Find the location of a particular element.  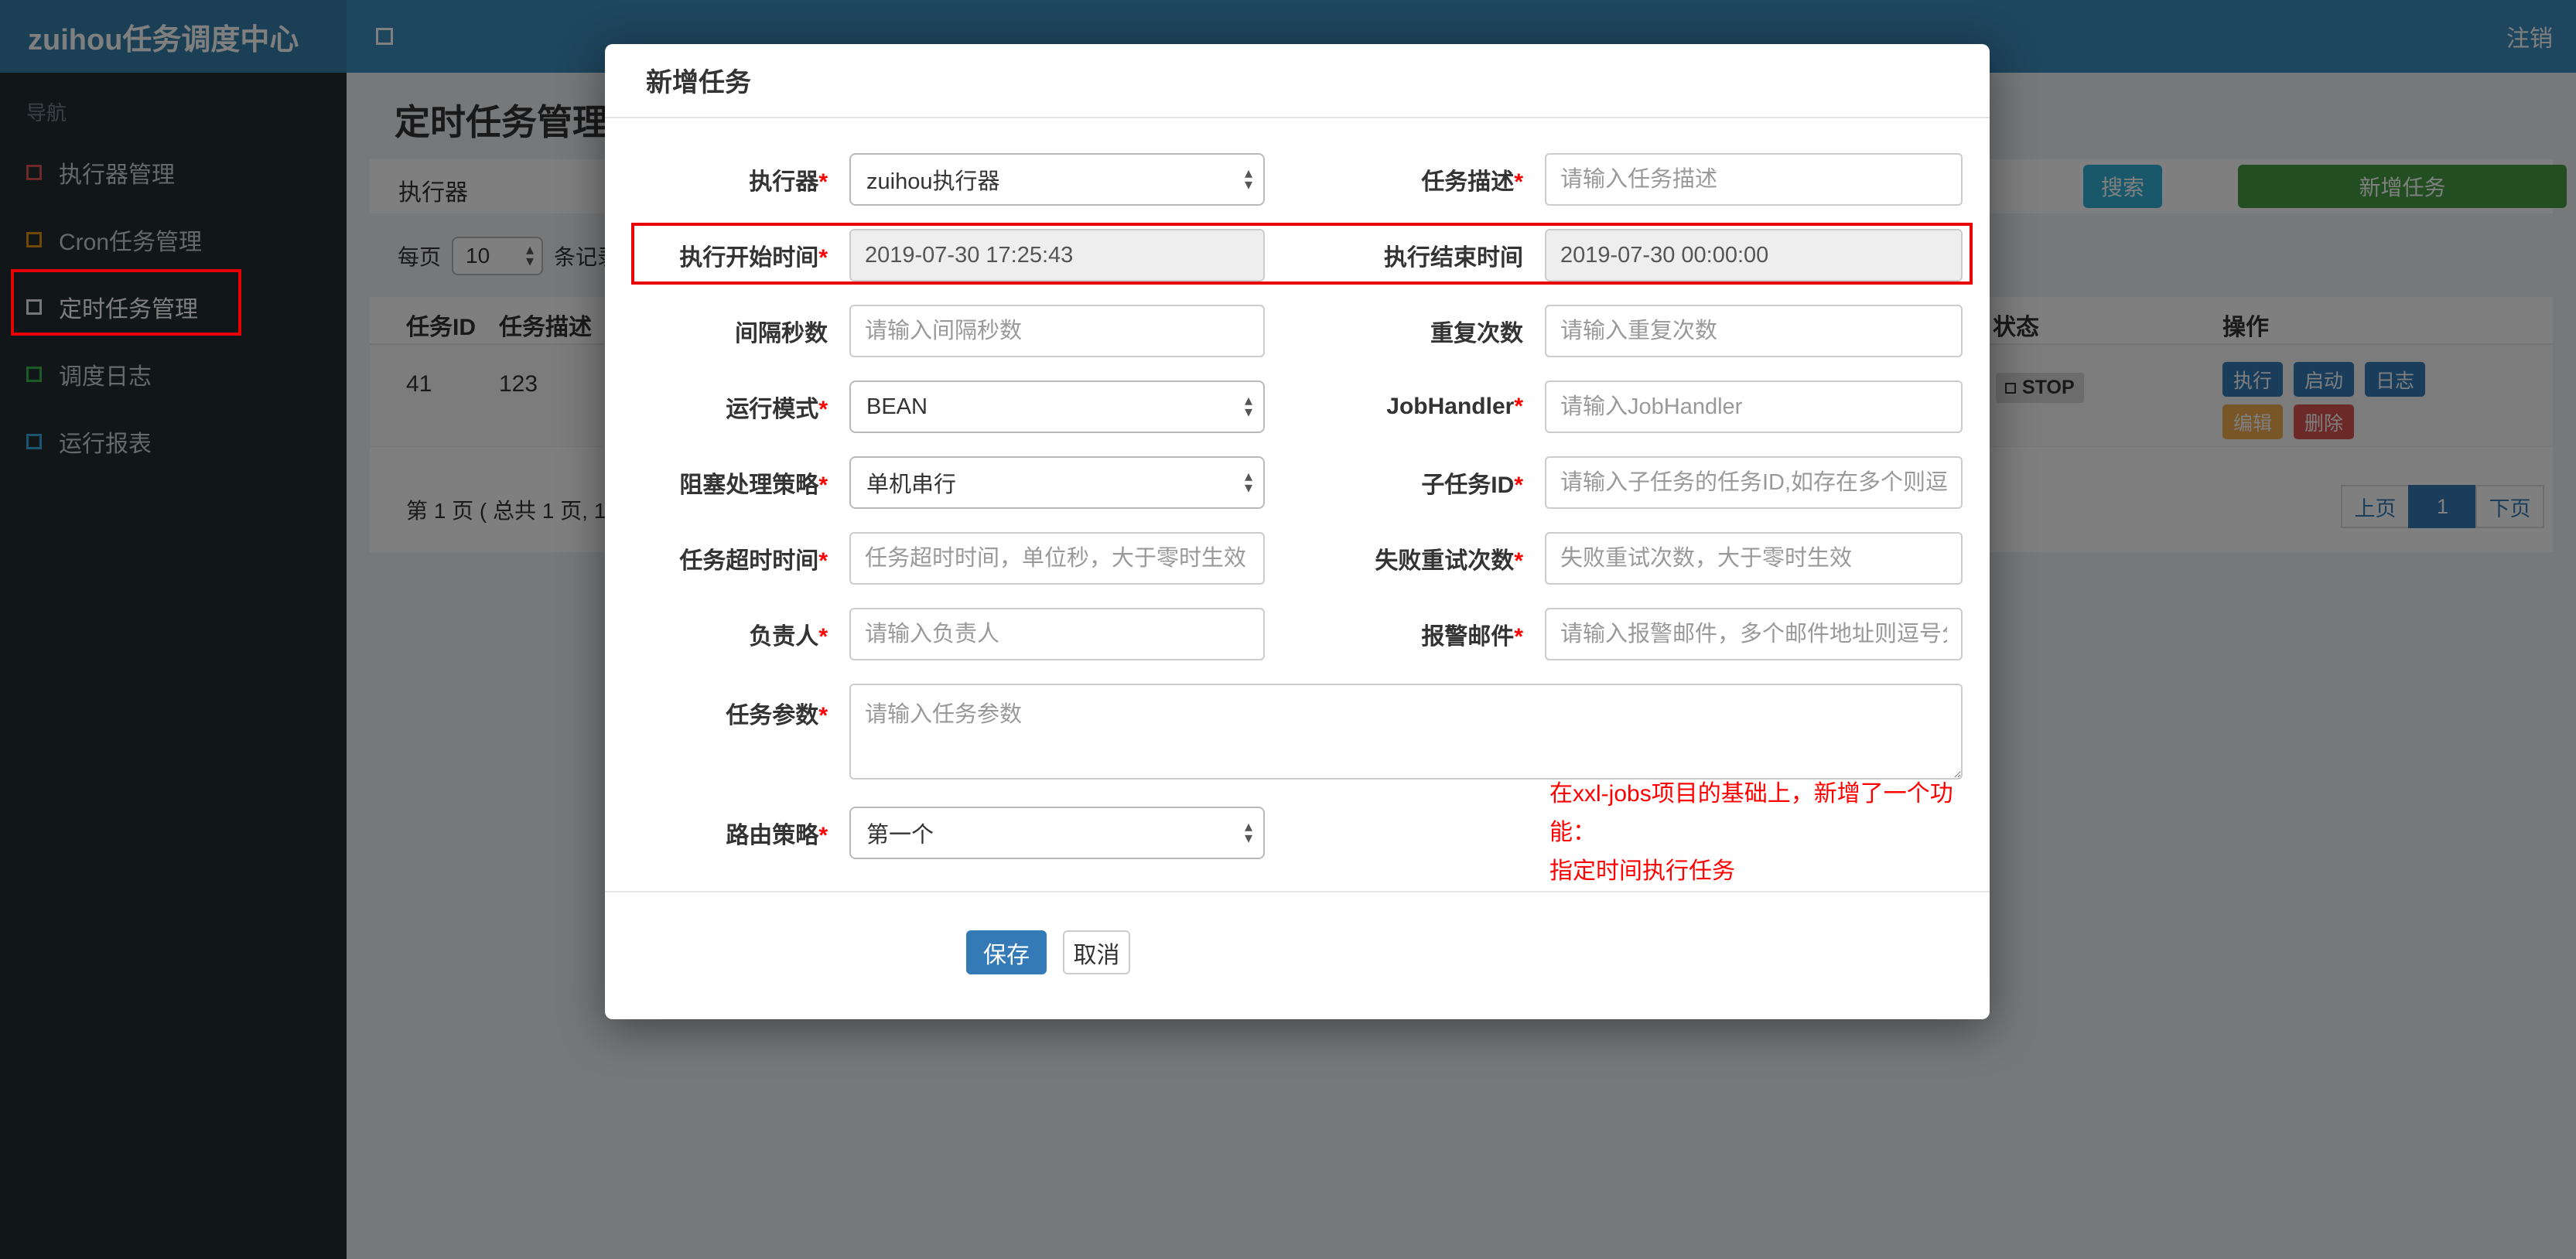

task-desc-field-label: 任务描述* is located at coordinates (1472, 182).